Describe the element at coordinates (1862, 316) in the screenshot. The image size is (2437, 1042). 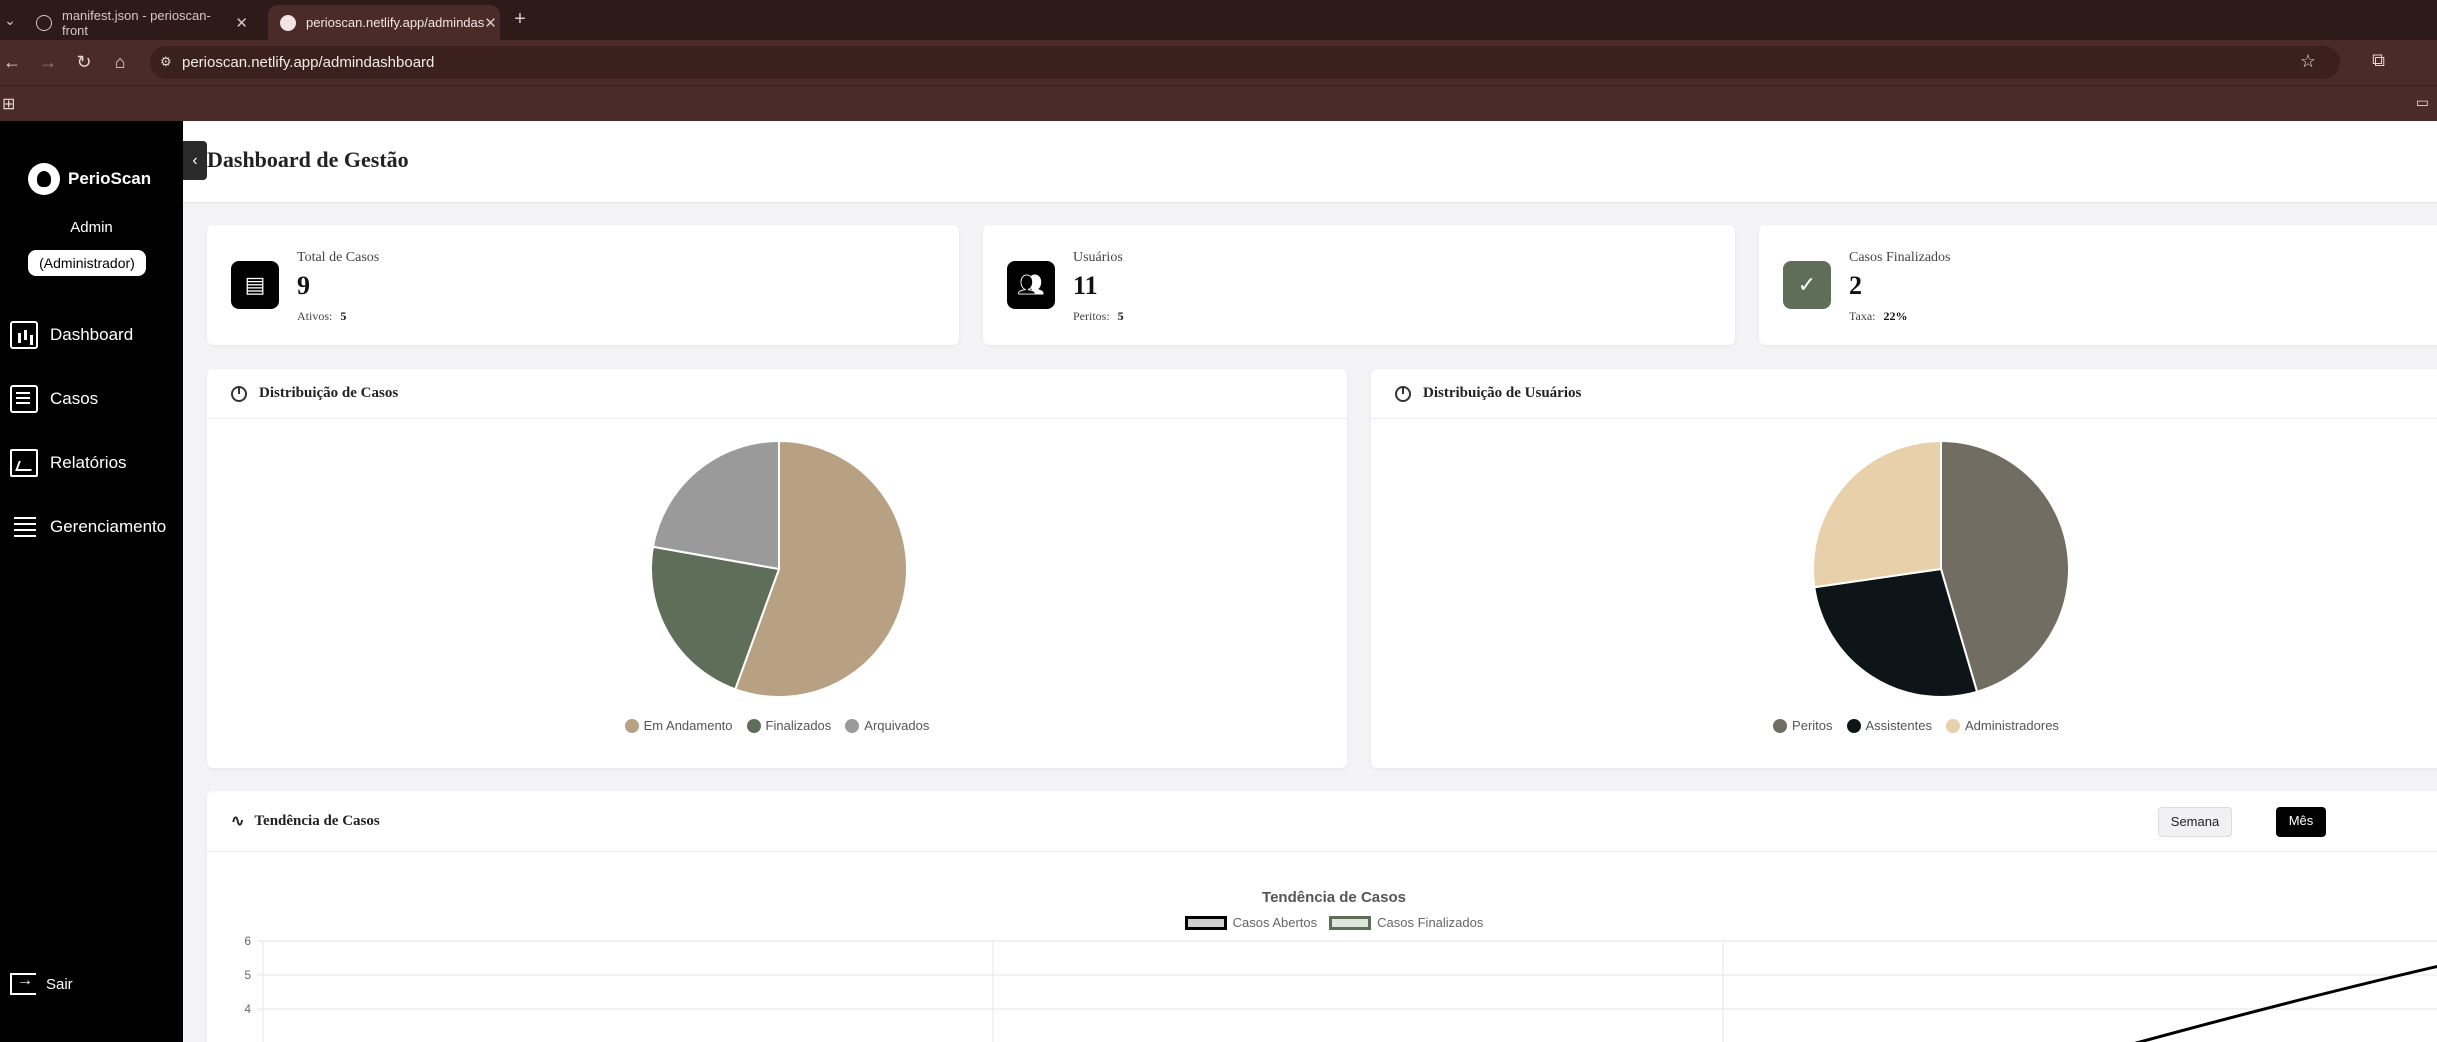
I see `stat-sub-label: Taxa:` at that location.